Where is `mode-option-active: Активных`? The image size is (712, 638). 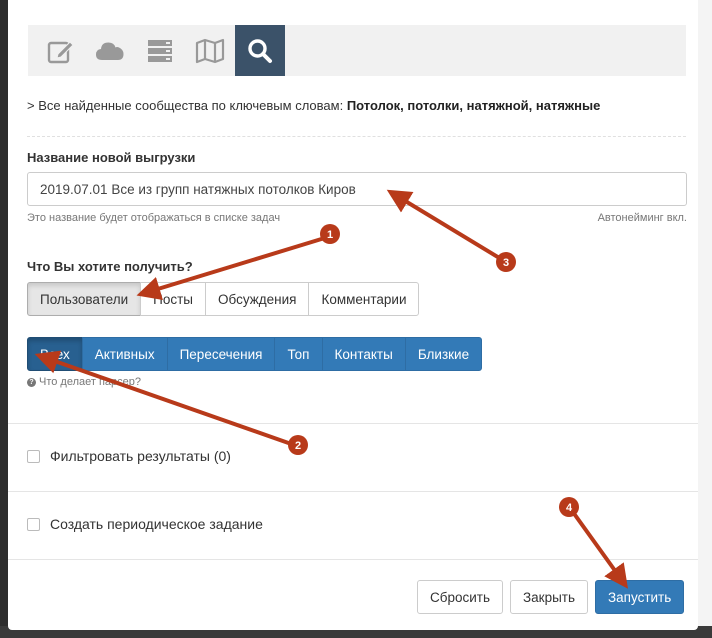 mode-option-active: Активных is located at coordinates (124, 354).